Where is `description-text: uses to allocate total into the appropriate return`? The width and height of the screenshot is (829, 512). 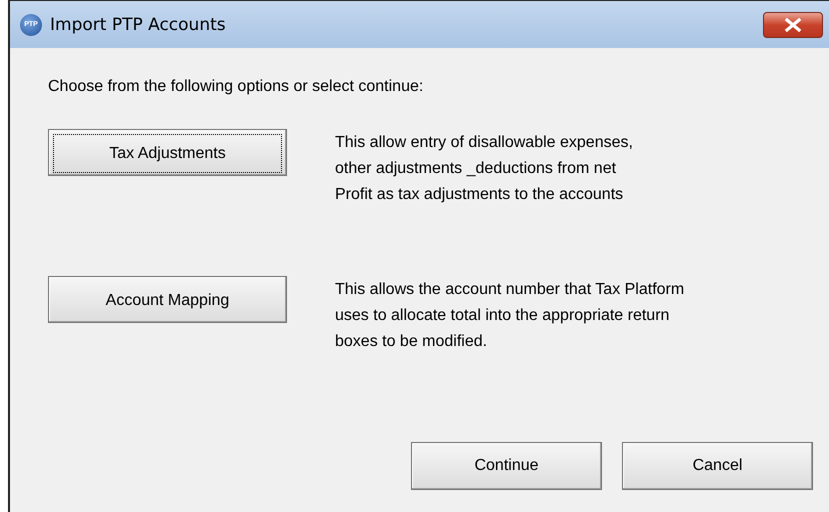 description-text: uses to allocate total into the appropriate return is located at coordinates (502, 316).